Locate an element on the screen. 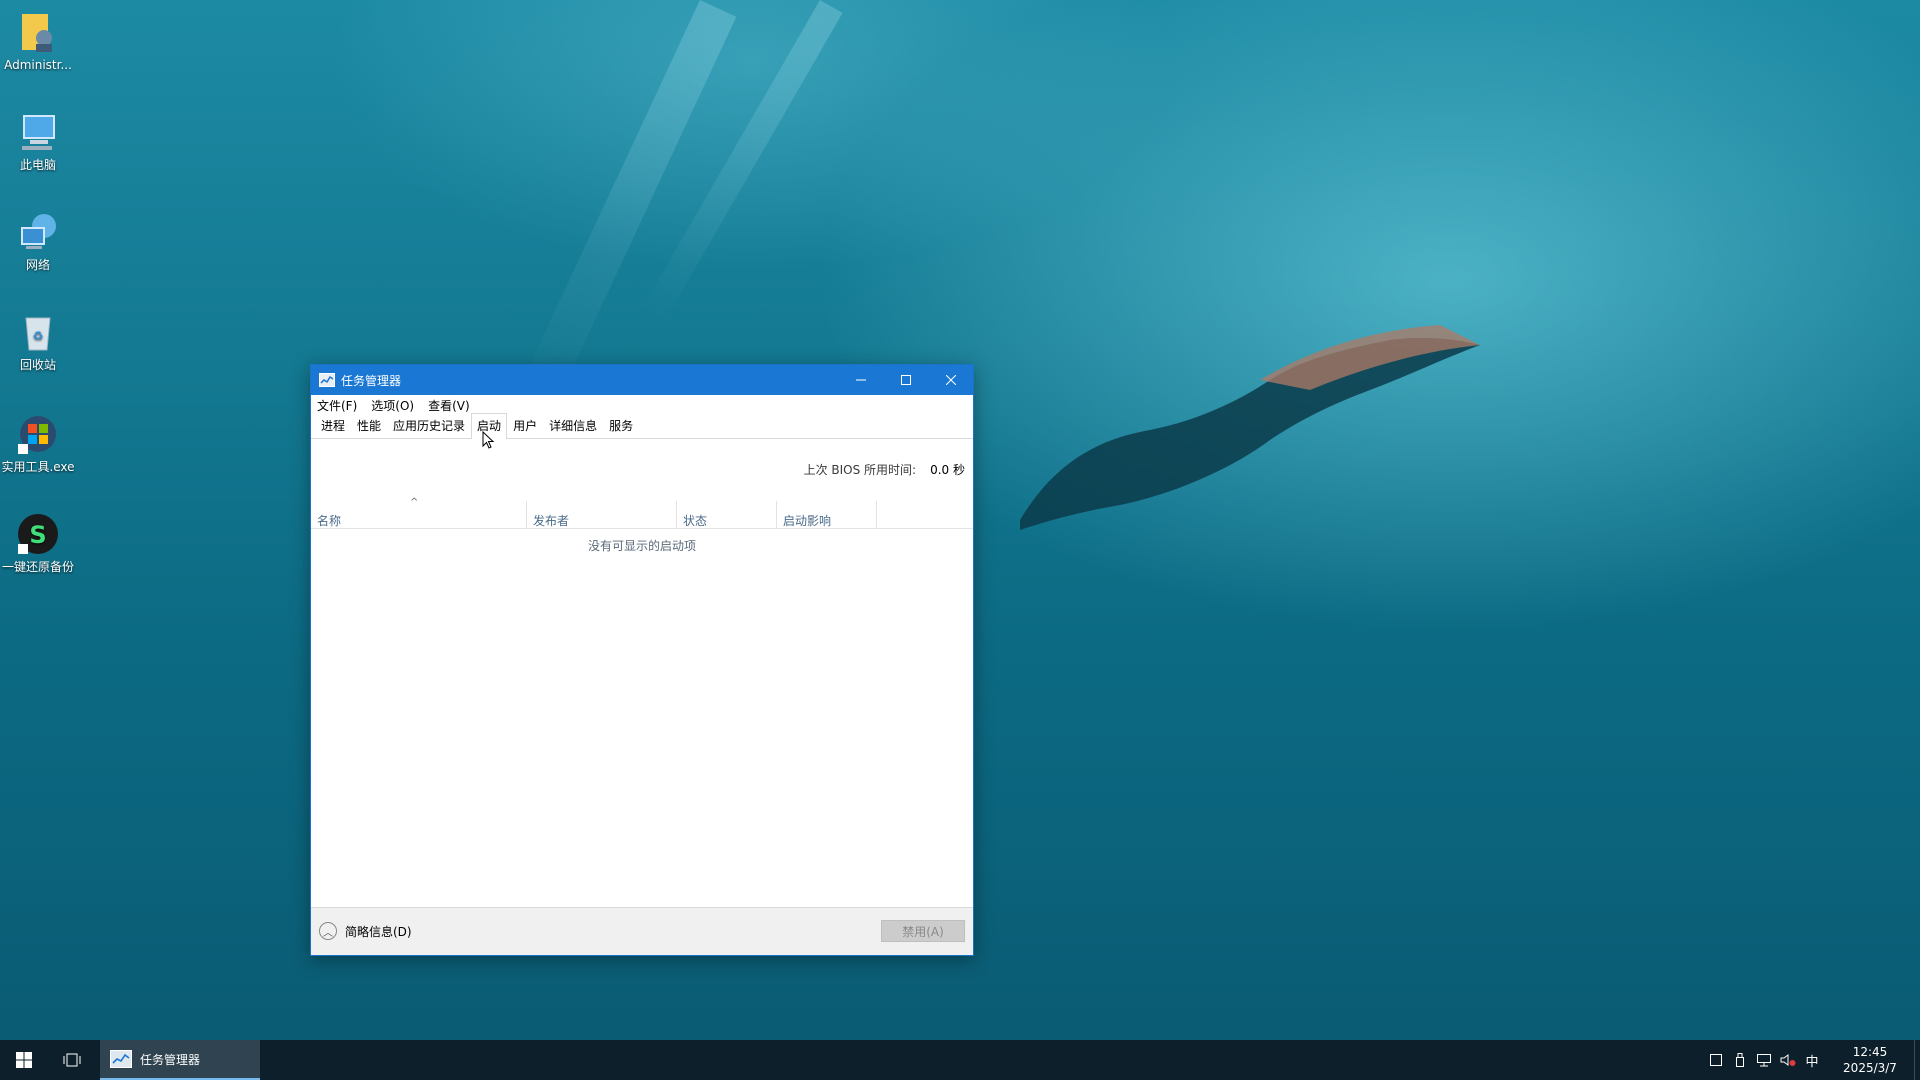 The height and width of the screenshot is (1080, 1920). task-view-icon is located at coordinates (72, 1060).